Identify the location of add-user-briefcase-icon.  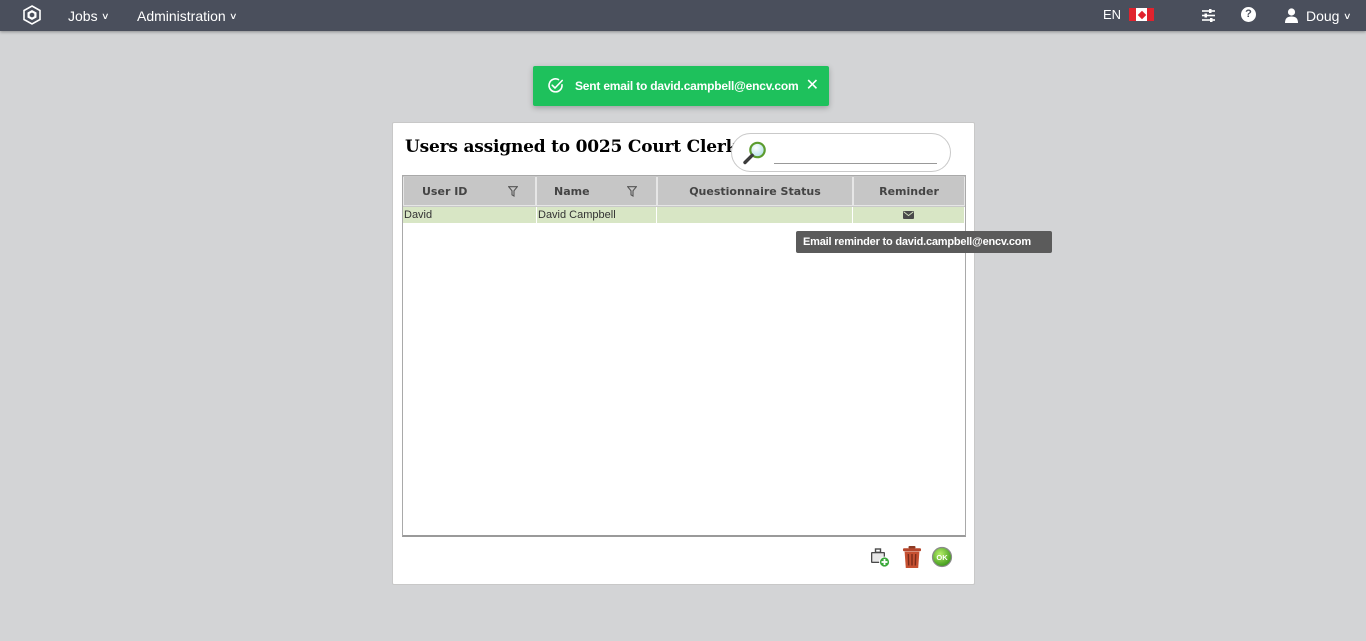
(880, 557).